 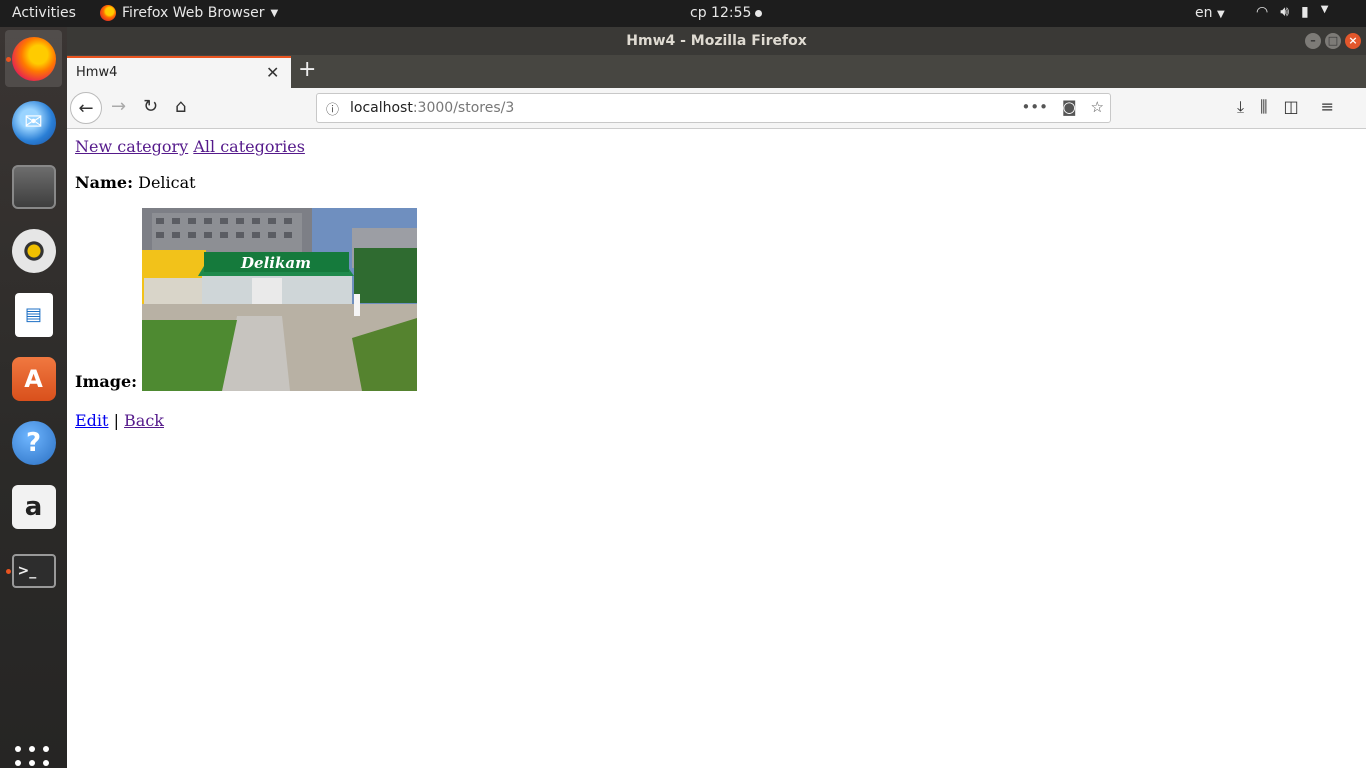 What do you see at coordinates (108, 13) in the screenshot?
I see `firefox-small-icon` at bounding box center [108, 13].